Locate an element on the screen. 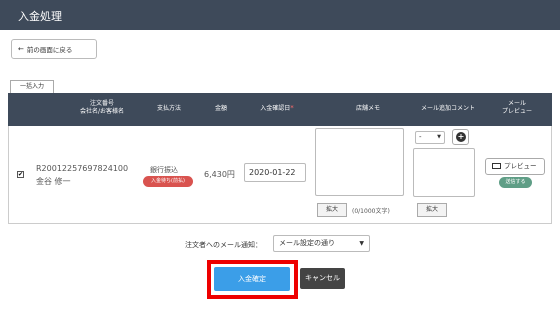  payment-date-input: 2020-01-22 is located at coordinates (275, 172).